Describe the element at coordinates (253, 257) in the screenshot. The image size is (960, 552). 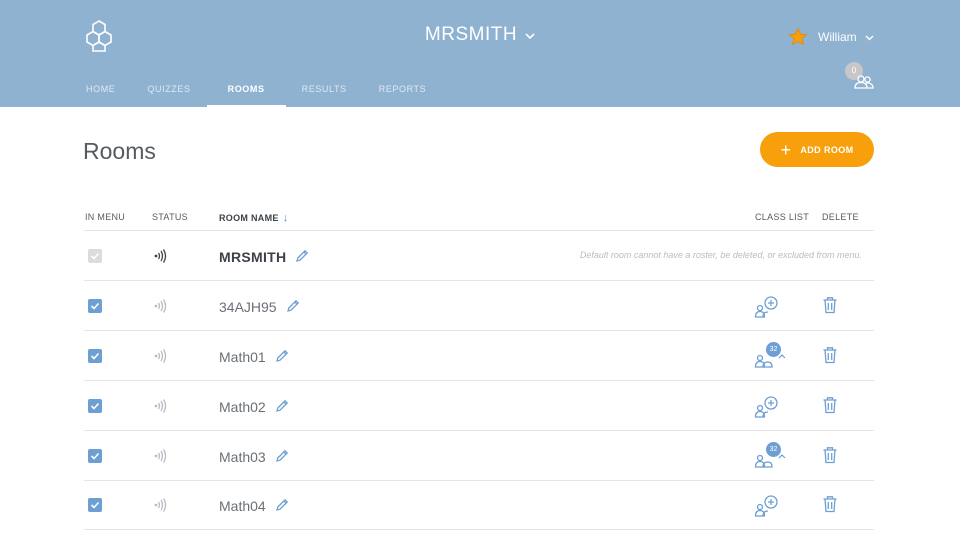
I see `room-name: MRSMITH` at that location.